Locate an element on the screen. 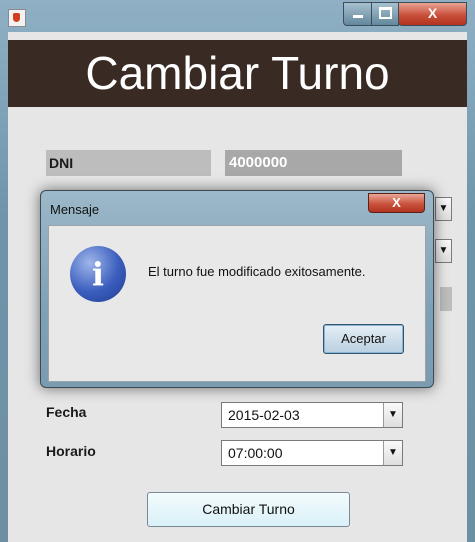 The image size is (475, 542). aceptar-button: Aceptar is located at coordinates (363, 339).